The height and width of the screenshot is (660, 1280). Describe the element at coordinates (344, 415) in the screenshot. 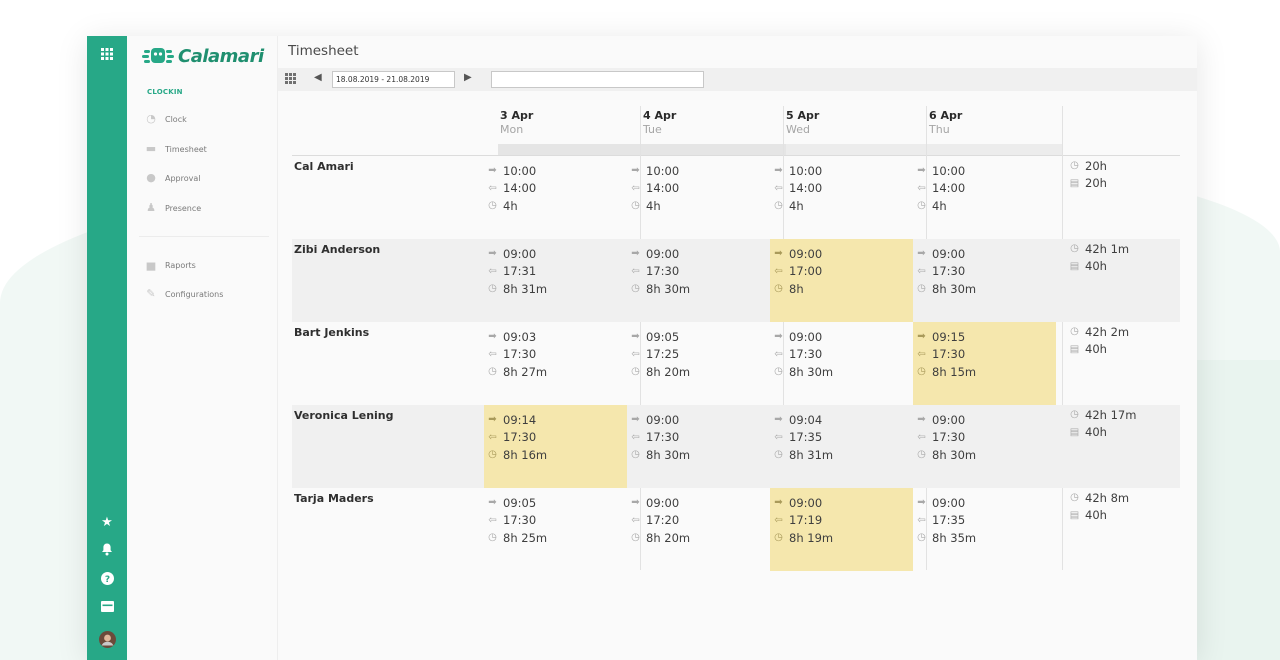

I see `employee-name: Veronica Lening` at that location.